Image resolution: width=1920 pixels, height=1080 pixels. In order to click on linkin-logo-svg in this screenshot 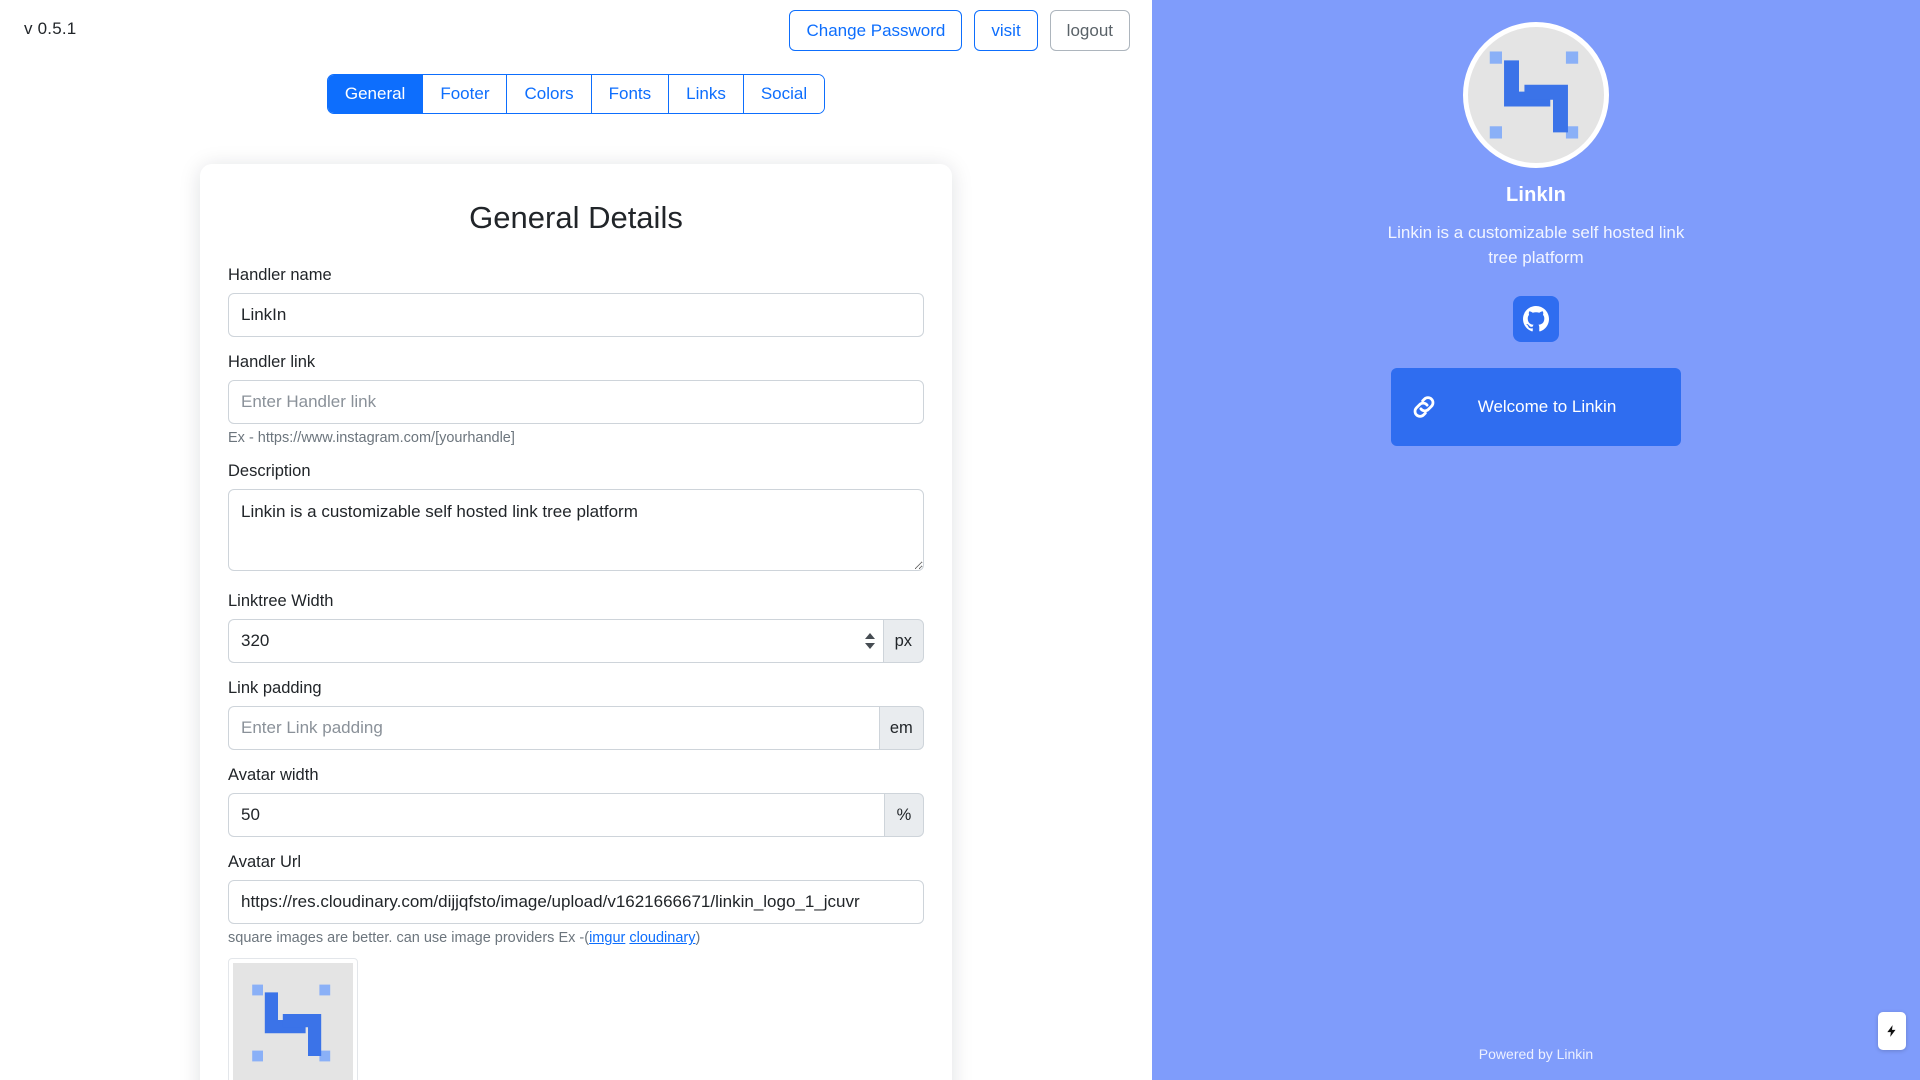, I will do `click(291, 1023)`.